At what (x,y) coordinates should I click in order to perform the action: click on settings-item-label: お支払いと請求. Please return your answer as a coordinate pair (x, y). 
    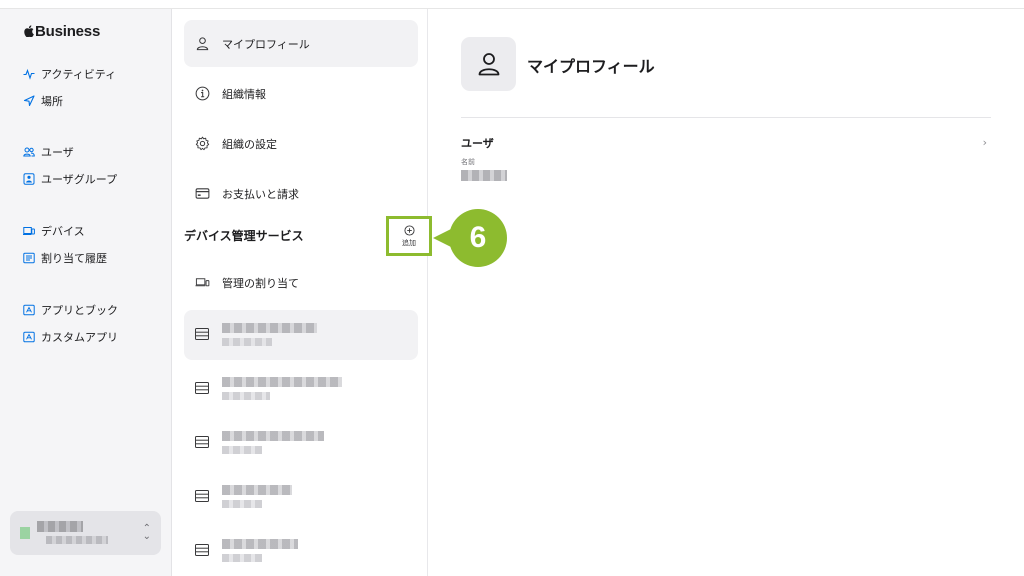
    Looking at the image, I should click on (260, 194).